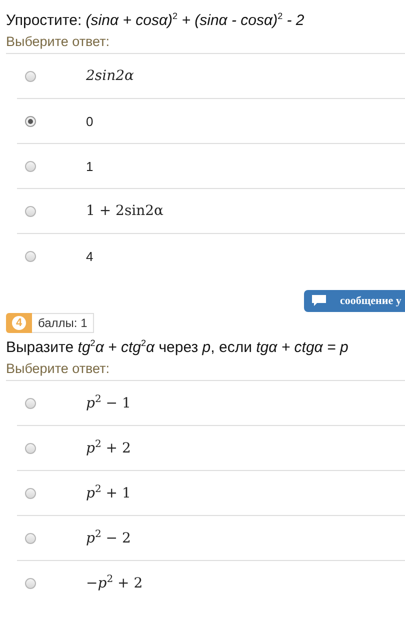 This screenshot has height=620, width=405. I want to click on answer-option: 0, so click(90, 121).